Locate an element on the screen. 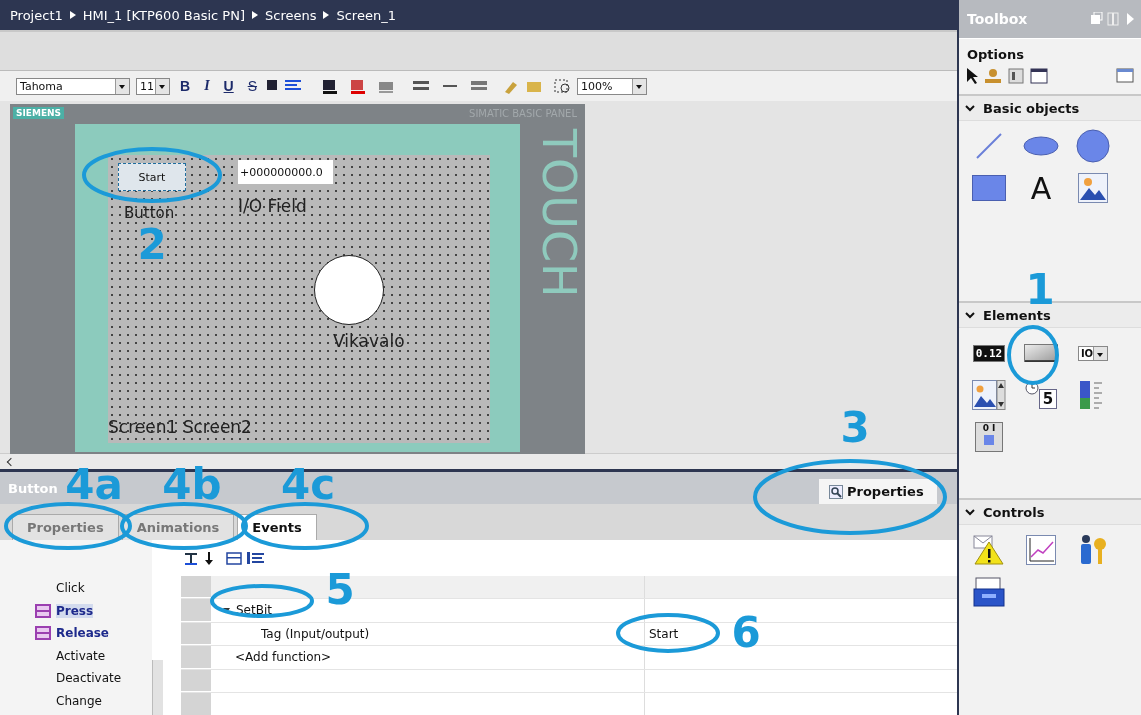 Image resolution: width=1141 pixels, height=715 pixels. font-size-dropdown: 11 is located at coordinates (153, 86).